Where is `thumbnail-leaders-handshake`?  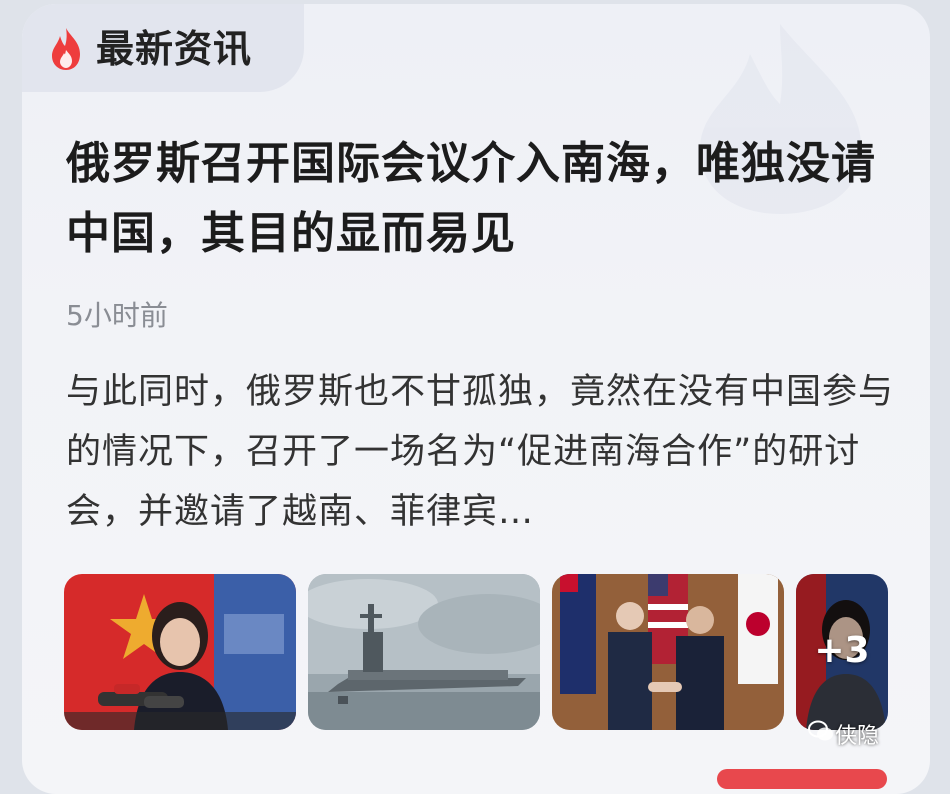 thumbnail-leaders-handshake is located at coordinates (668, 652).